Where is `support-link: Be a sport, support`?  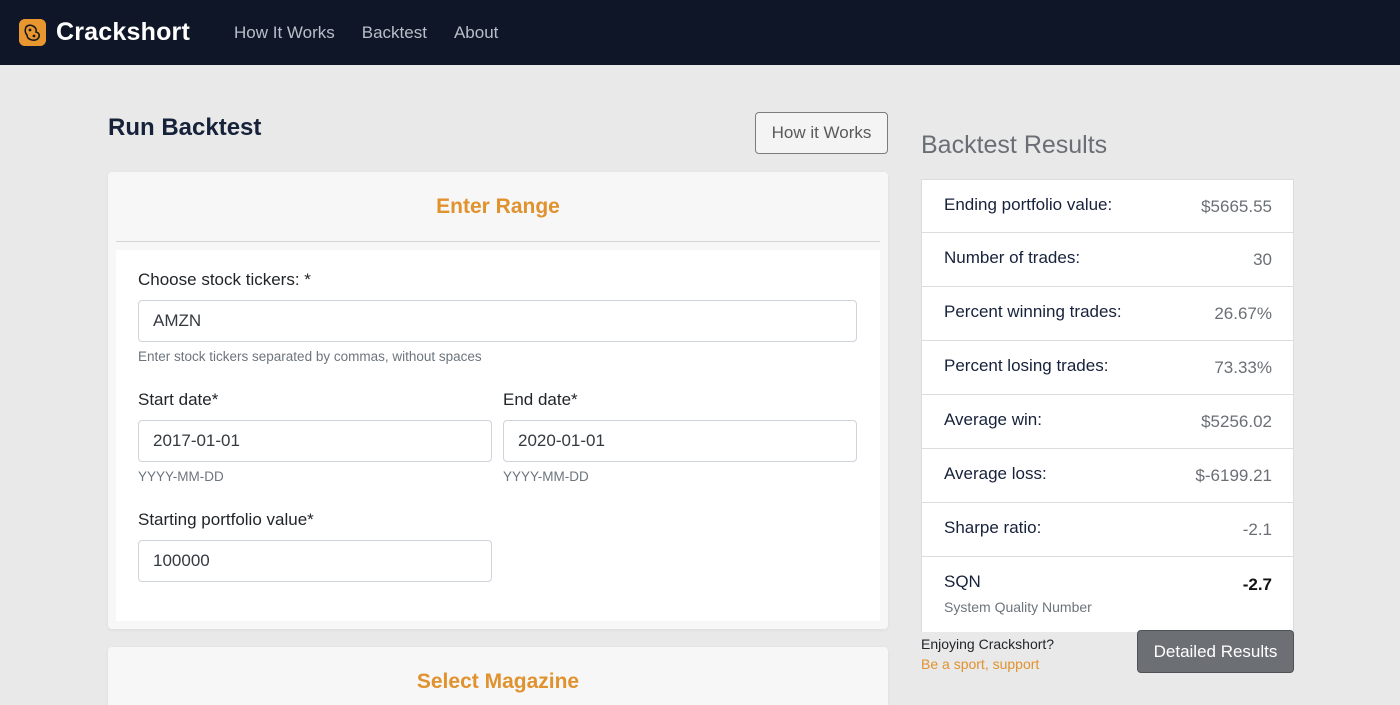 support-link: Be a sport, support is located at coordinates (980, 664).